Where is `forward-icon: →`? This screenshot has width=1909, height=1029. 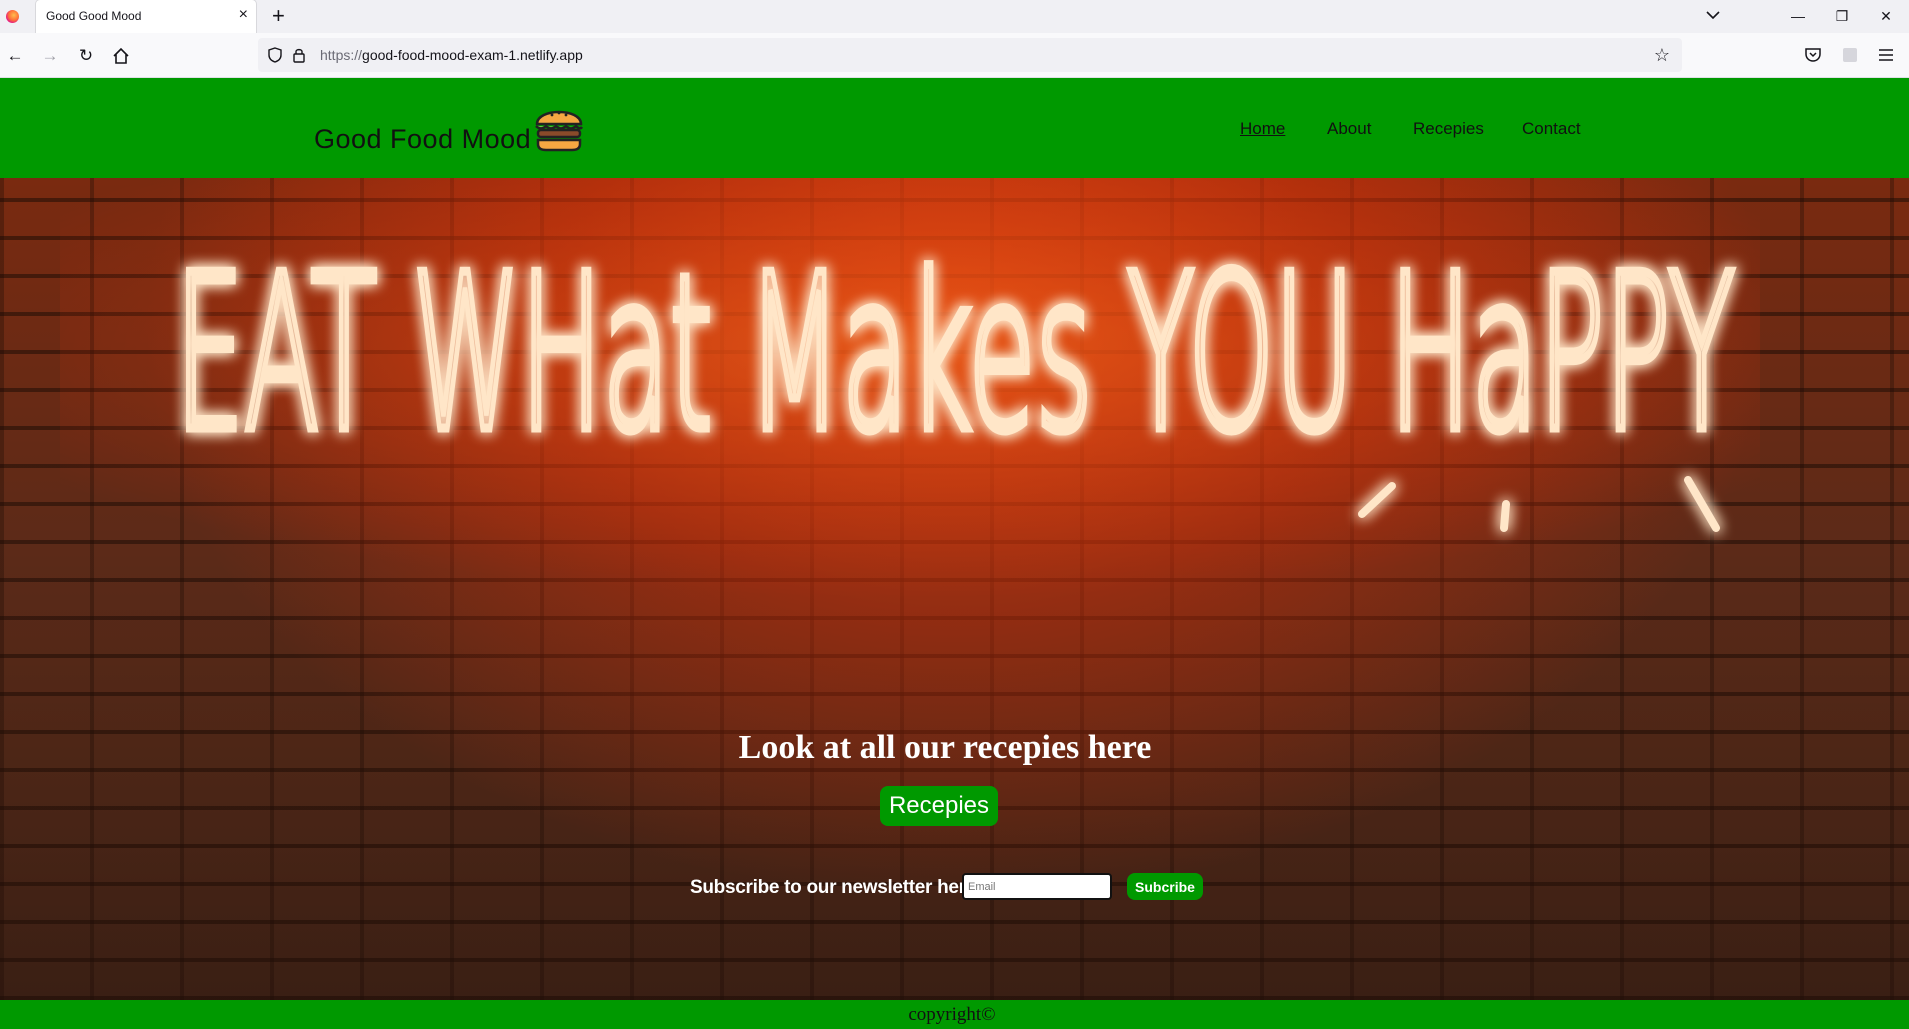 forward-icon: → is located at coordinates (50, 56).